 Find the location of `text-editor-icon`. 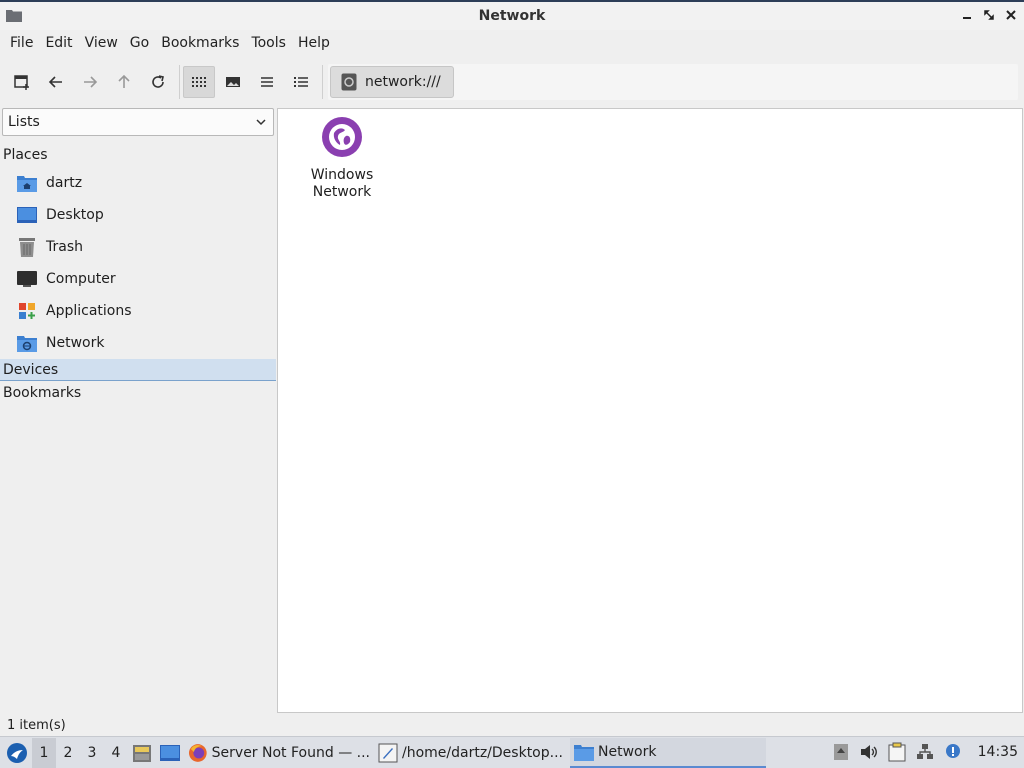

text-editor-icon is located at coordinates (388, 752).